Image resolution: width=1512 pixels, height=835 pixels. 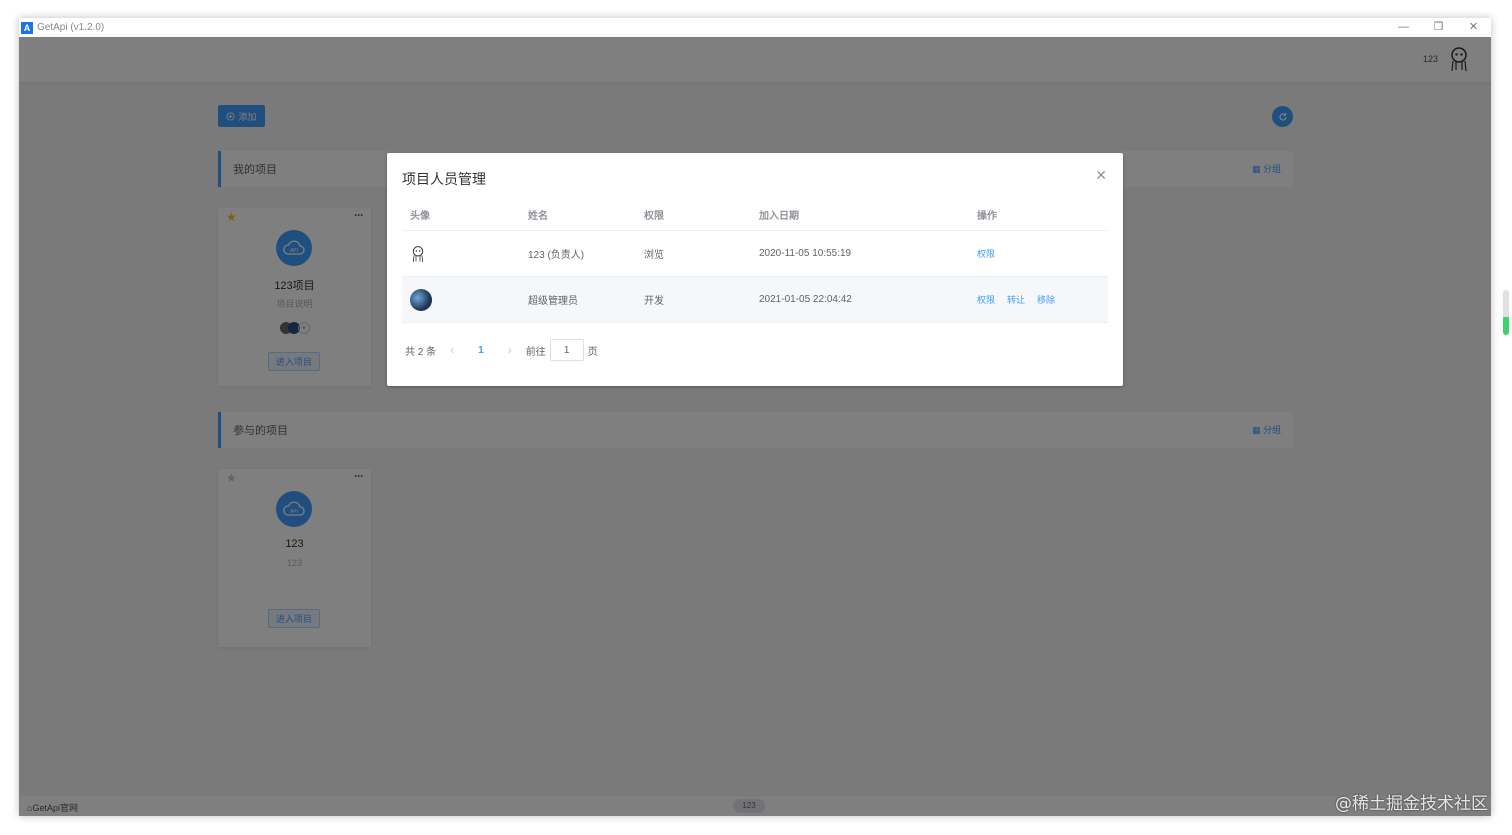 I want to click on dialog-close-icon: ✕, so click(x=1101, y=175).